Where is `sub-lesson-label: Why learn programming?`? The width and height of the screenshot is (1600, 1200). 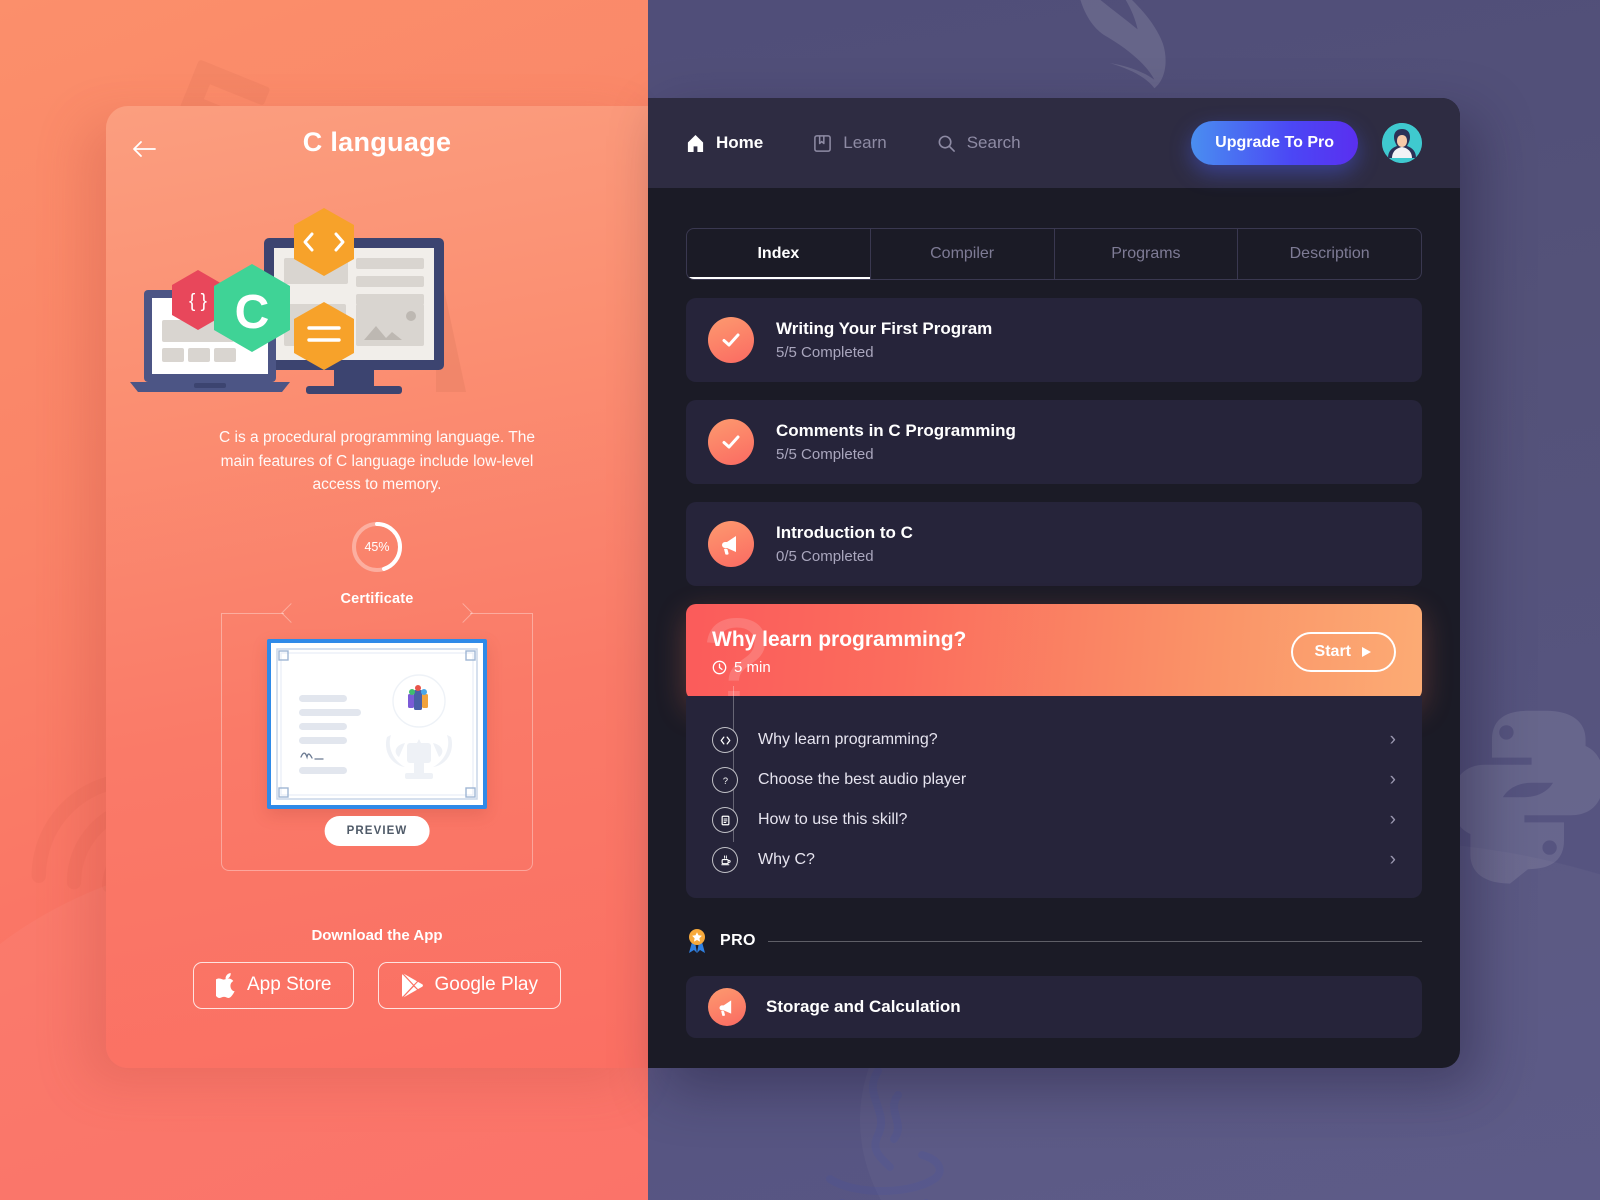
sub-lesson-label: Why learn programming? is located at coordinates (848, 739).